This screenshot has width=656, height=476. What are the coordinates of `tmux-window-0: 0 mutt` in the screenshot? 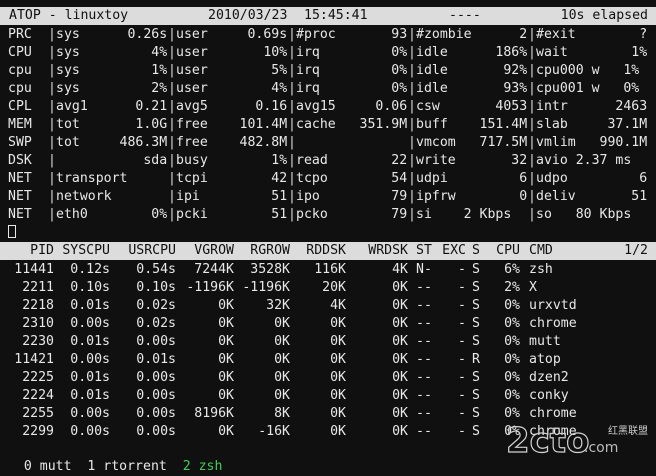 It's located at (48, 466).